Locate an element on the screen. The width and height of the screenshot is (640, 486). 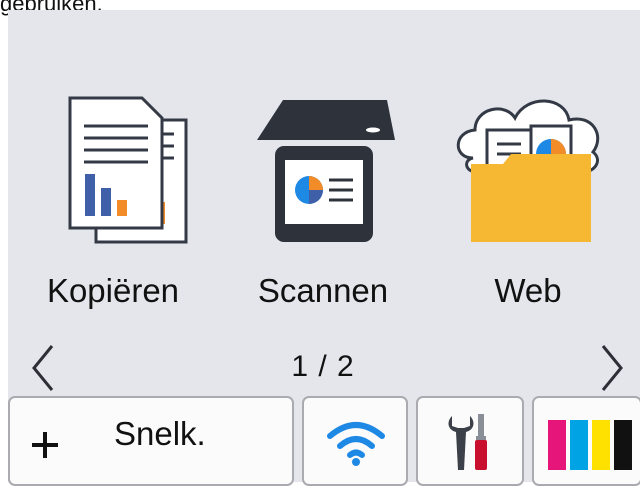
ink-status-button is located at coordinates (586, 441).